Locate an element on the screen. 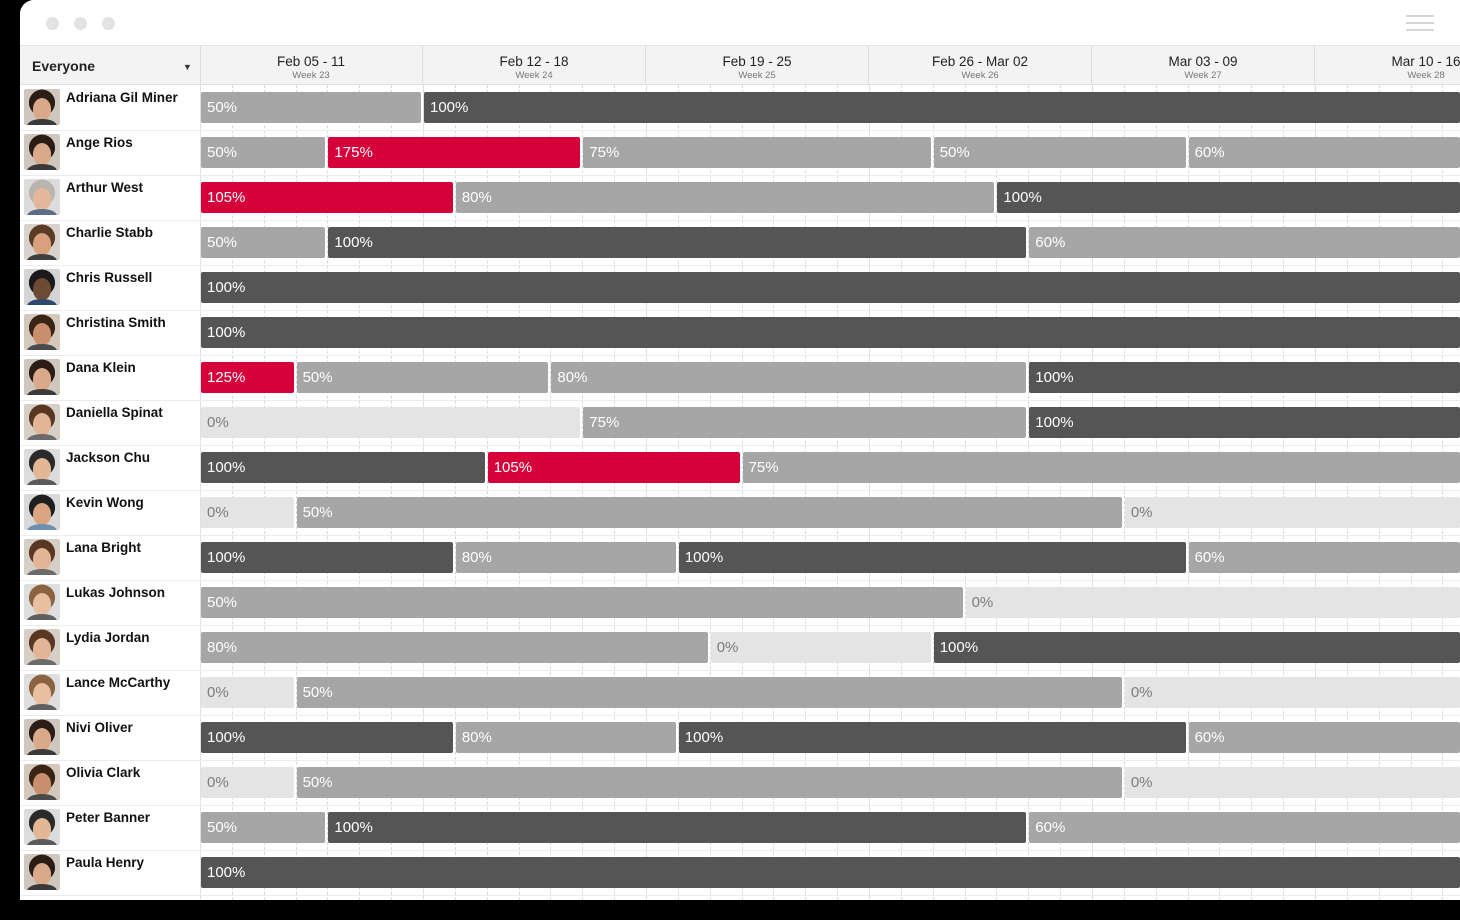 The height and width of the screenshot is (920, 1460). filter-label: Everyone is located at coordinates (64, 66).